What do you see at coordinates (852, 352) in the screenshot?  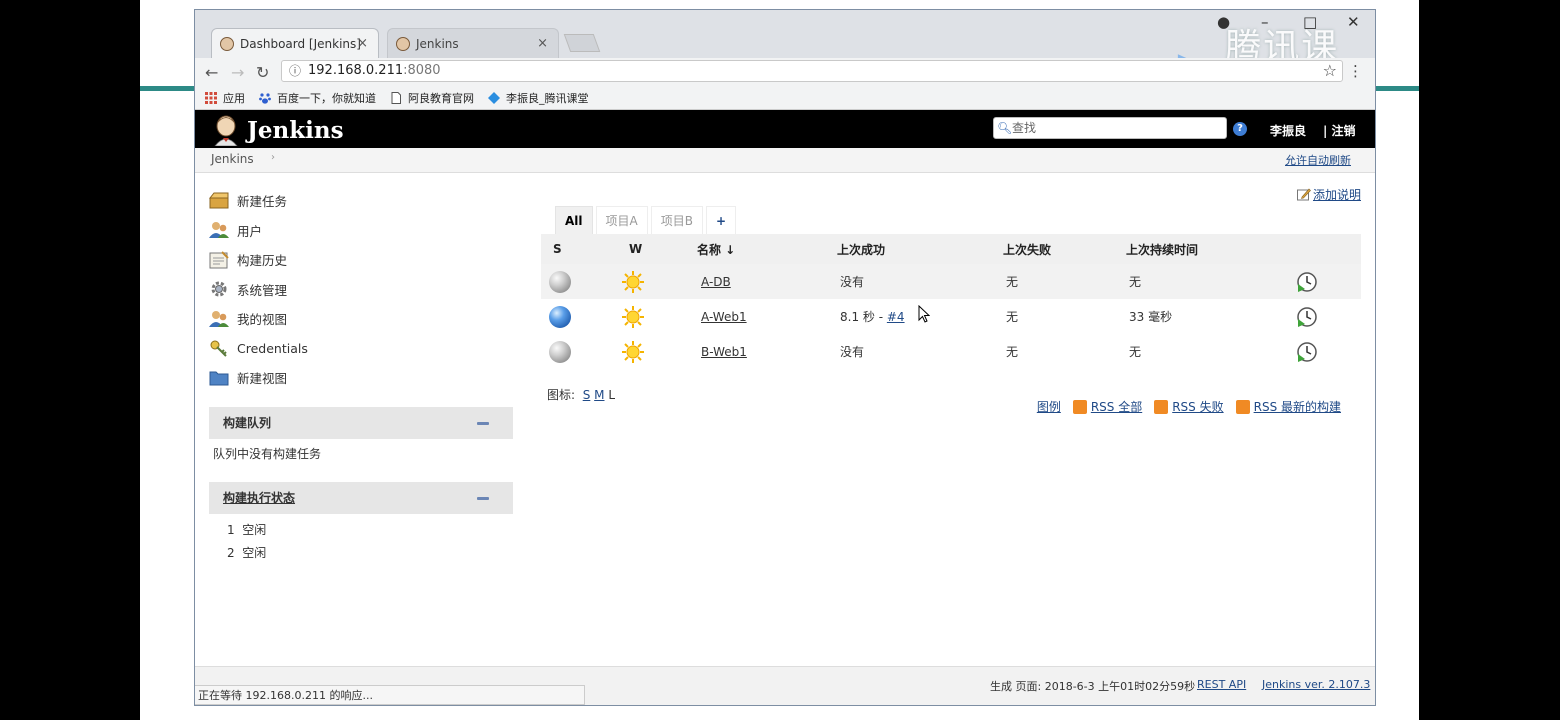 I see `last-success-text: 没有` at bounding box center [852, 352].